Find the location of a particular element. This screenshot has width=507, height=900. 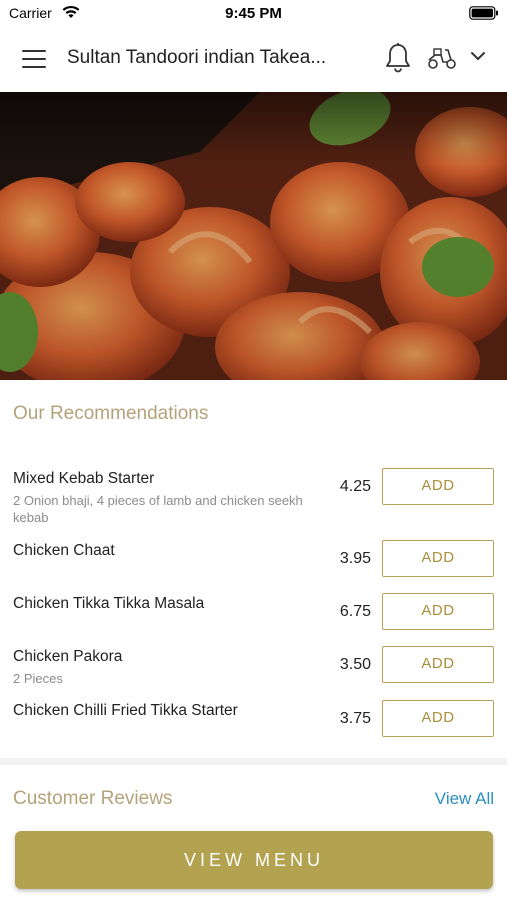

view-all-link: View All is located at coordinates (464, 799).